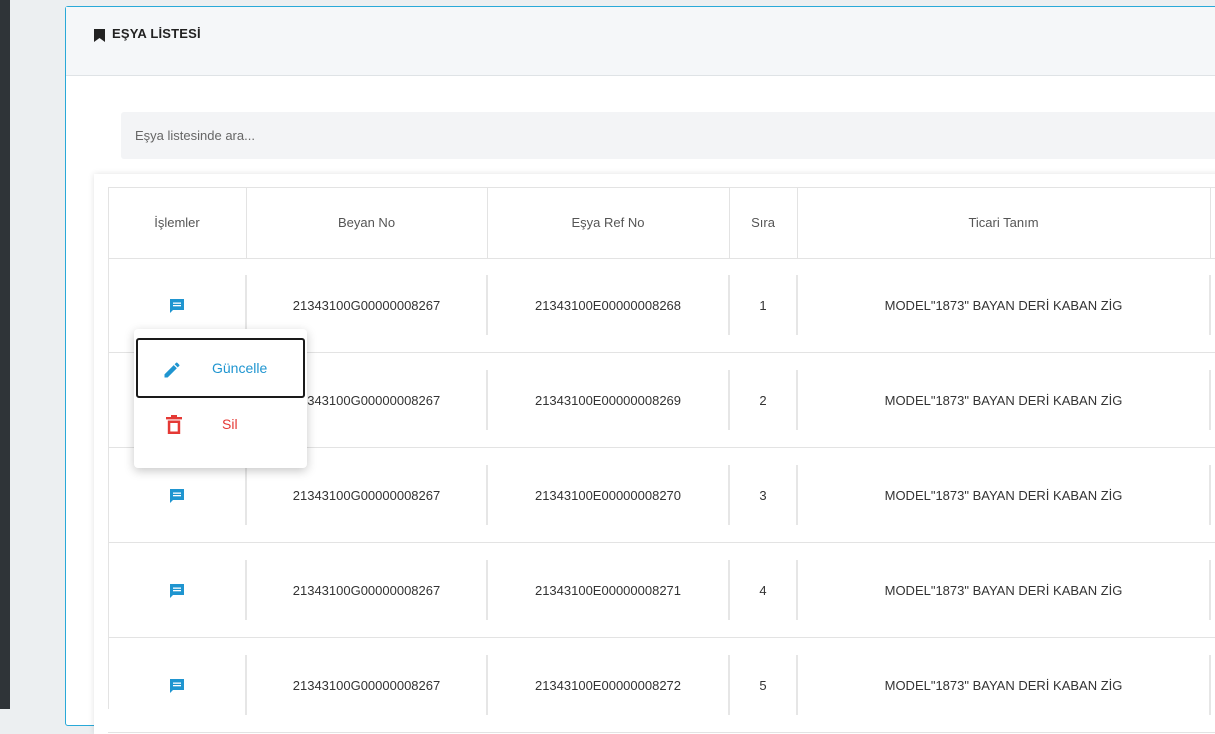 This screenshot has height=734, width=1215. What do you see at coordinates (5, 354) in the screenshot?
I see `app-sidebar-edge` at bounding box center [5, 354].